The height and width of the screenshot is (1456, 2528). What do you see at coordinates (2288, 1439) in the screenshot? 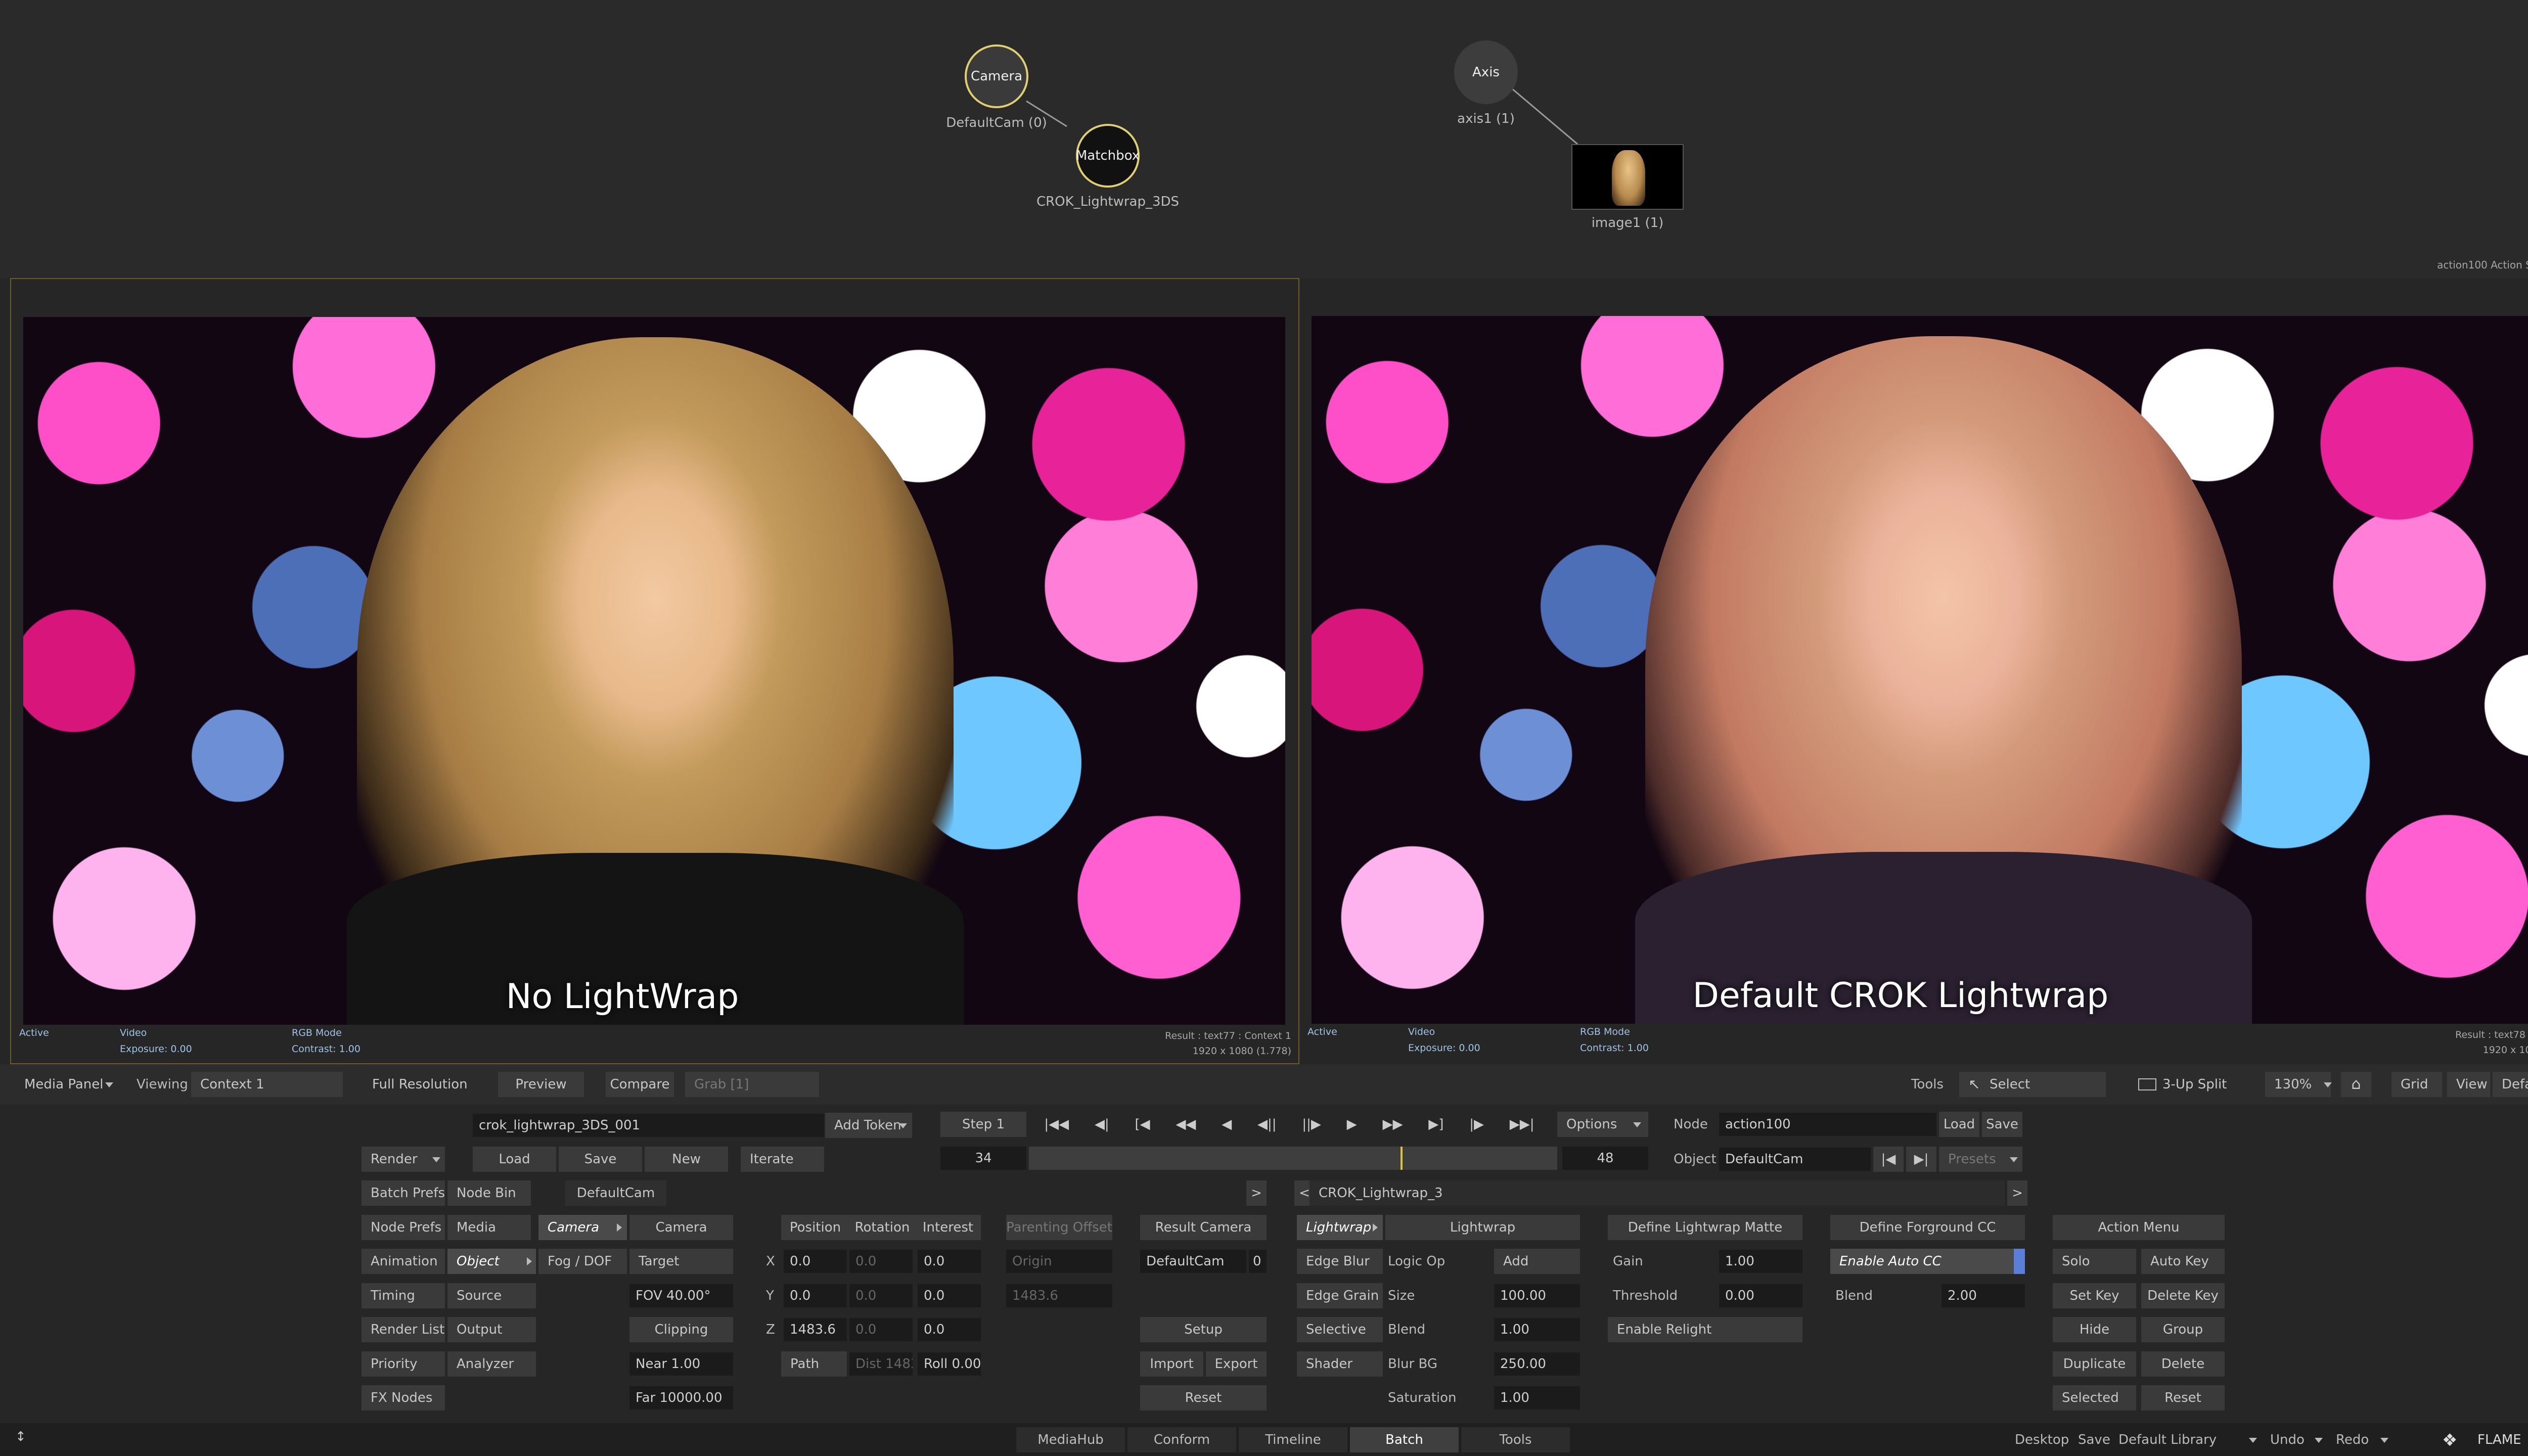
I see `undo-button: Undo` at bounding box center [2288, 1439].